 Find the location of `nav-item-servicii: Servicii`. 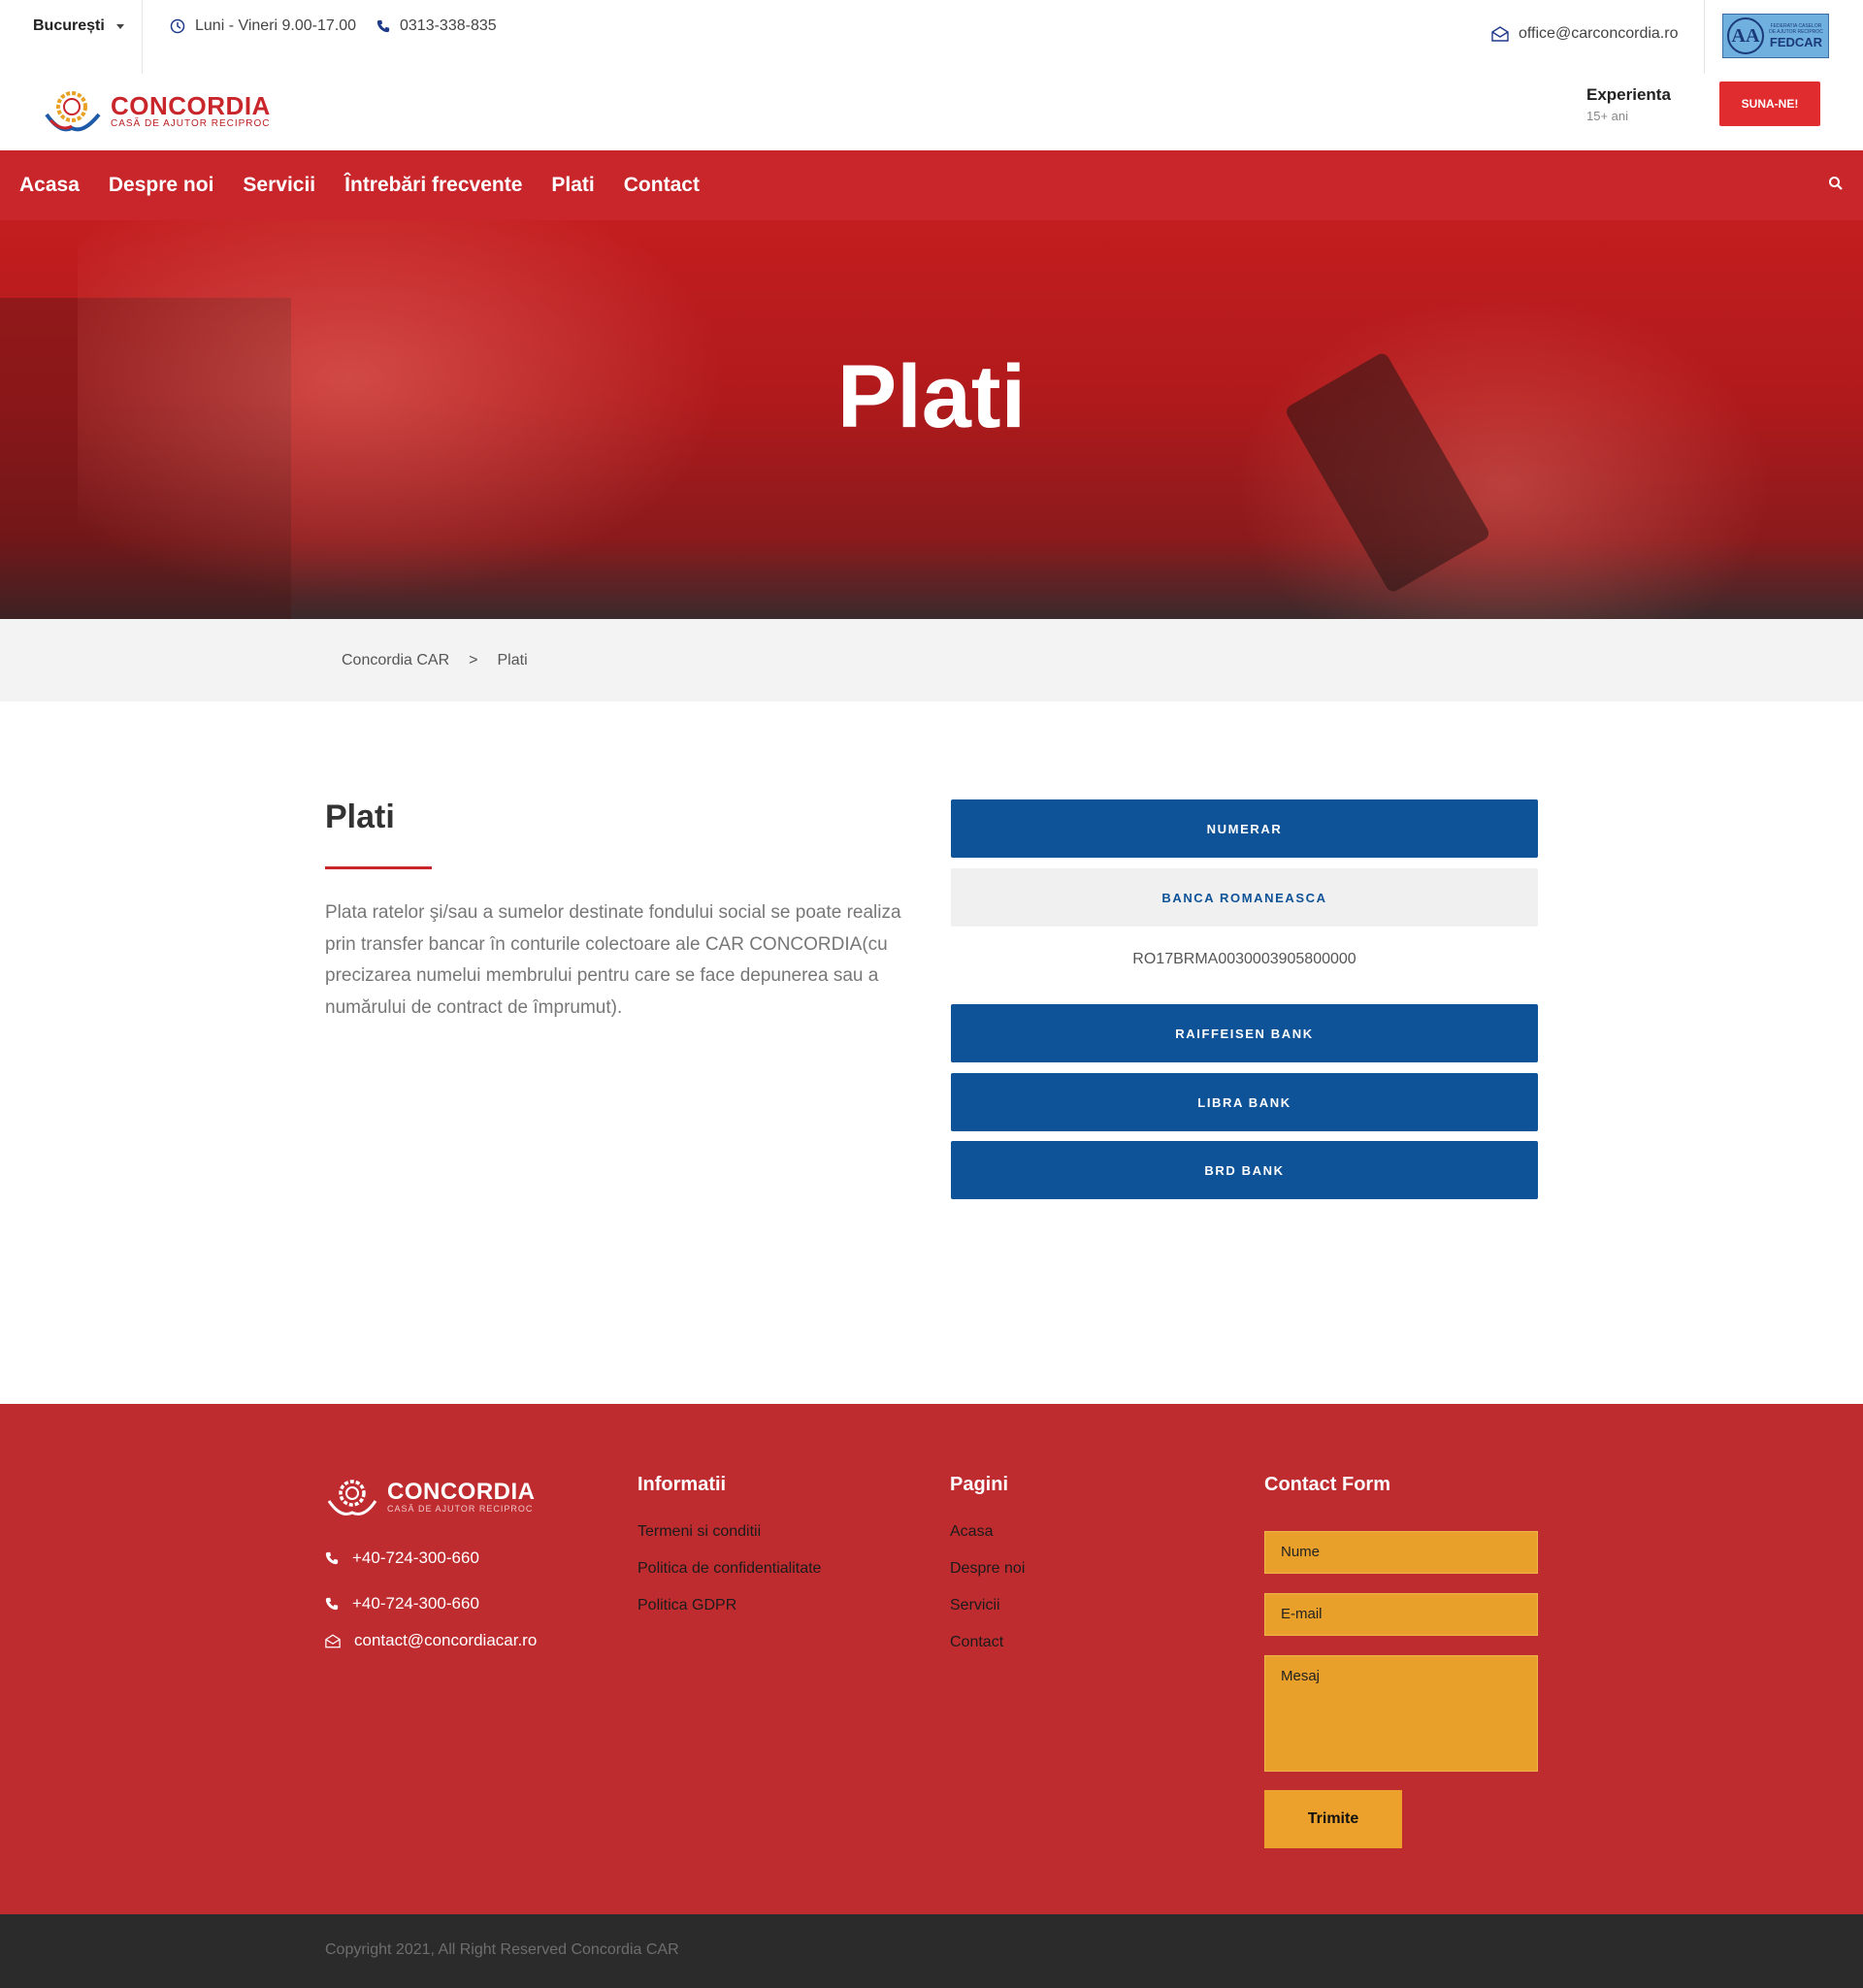

nav-item-servicii: Servicii is located at coordinates (279, 186).